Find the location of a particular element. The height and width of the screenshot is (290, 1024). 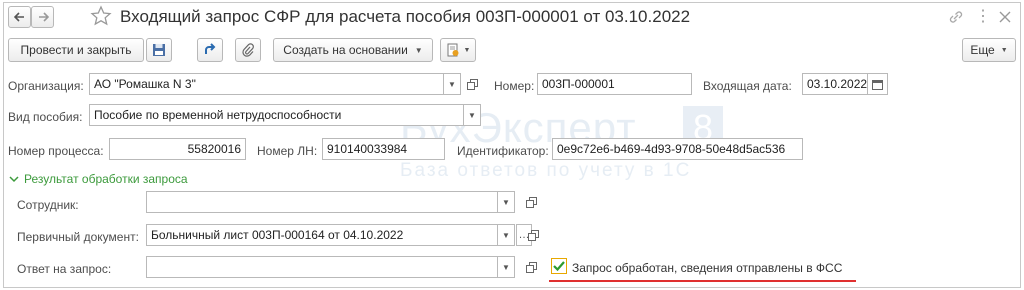

more-menu-button: ⋮ is located at coordinates (983, 17).